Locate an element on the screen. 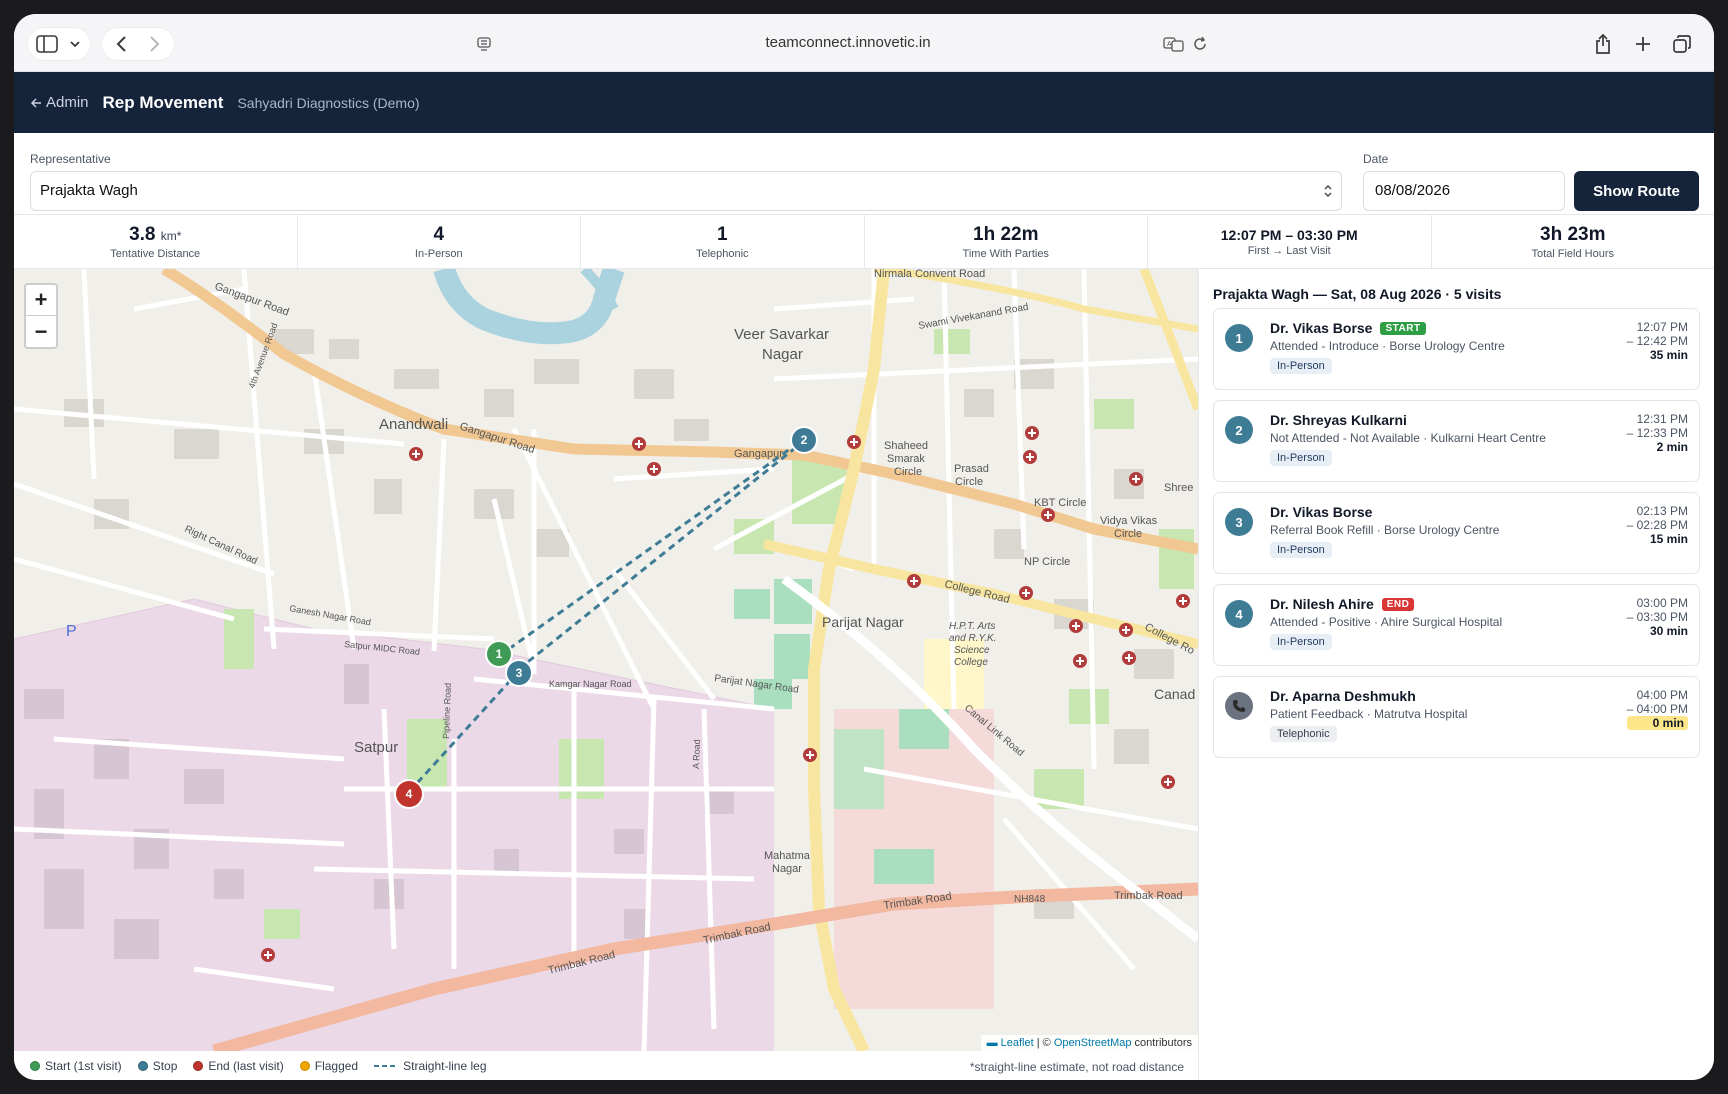 Image resolution: width=1728 pixels, height=1094 pixels. visit-marker-3: 3 is located at coordinates (519, 673).